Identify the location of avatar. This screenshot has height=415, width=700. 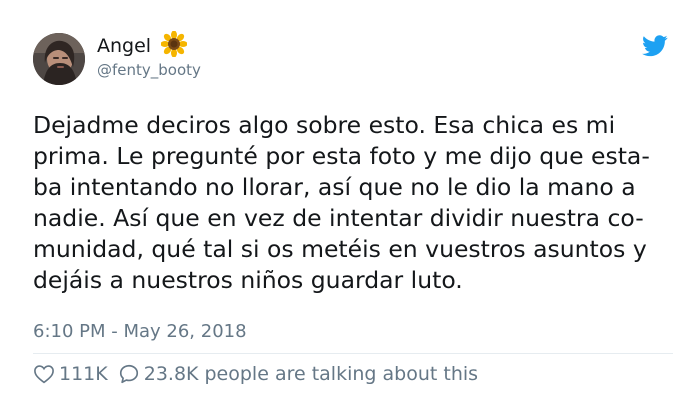
(59, 59).